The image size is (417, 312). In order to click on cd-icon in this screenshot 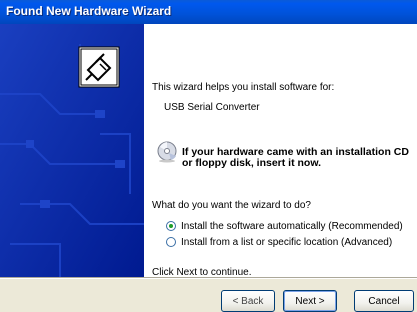, I will do `click(167, 154)`.